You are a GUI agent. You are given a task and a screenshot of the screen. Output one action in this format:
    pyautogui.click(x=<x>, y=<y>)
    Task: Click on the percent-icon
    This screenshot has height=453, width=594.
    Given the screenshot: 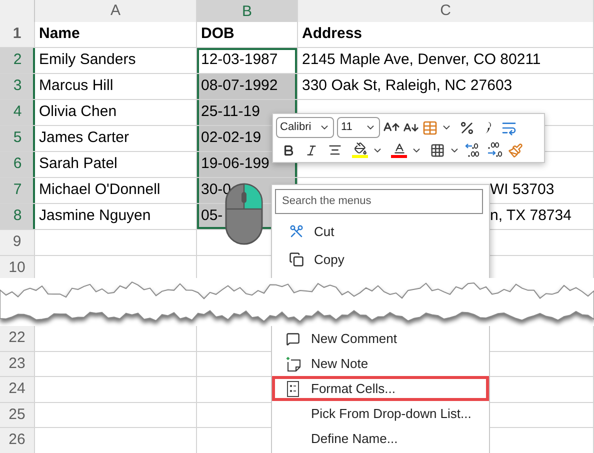 What is the action you would take?
    pyautogui.click(x=467, y=128)
    